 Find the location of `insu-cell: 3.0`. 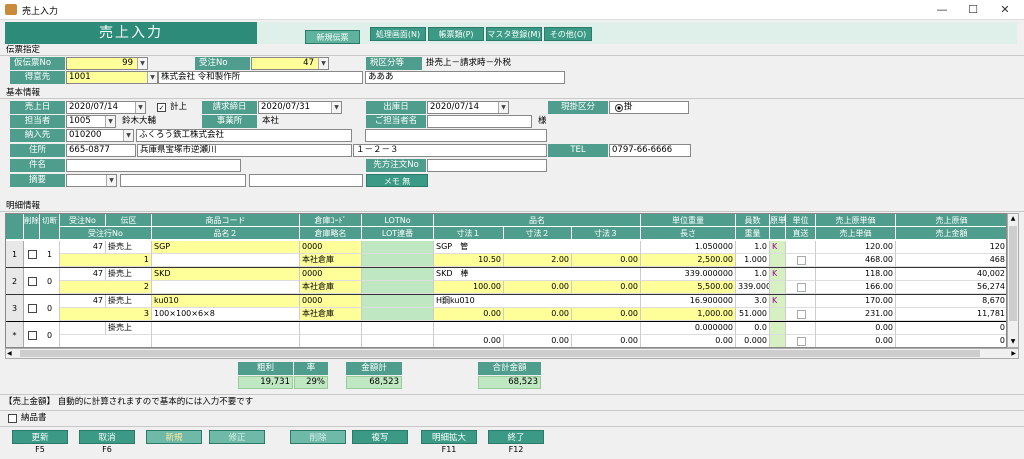

insu-cell: 3.0 is located at coordinates (753, 301).